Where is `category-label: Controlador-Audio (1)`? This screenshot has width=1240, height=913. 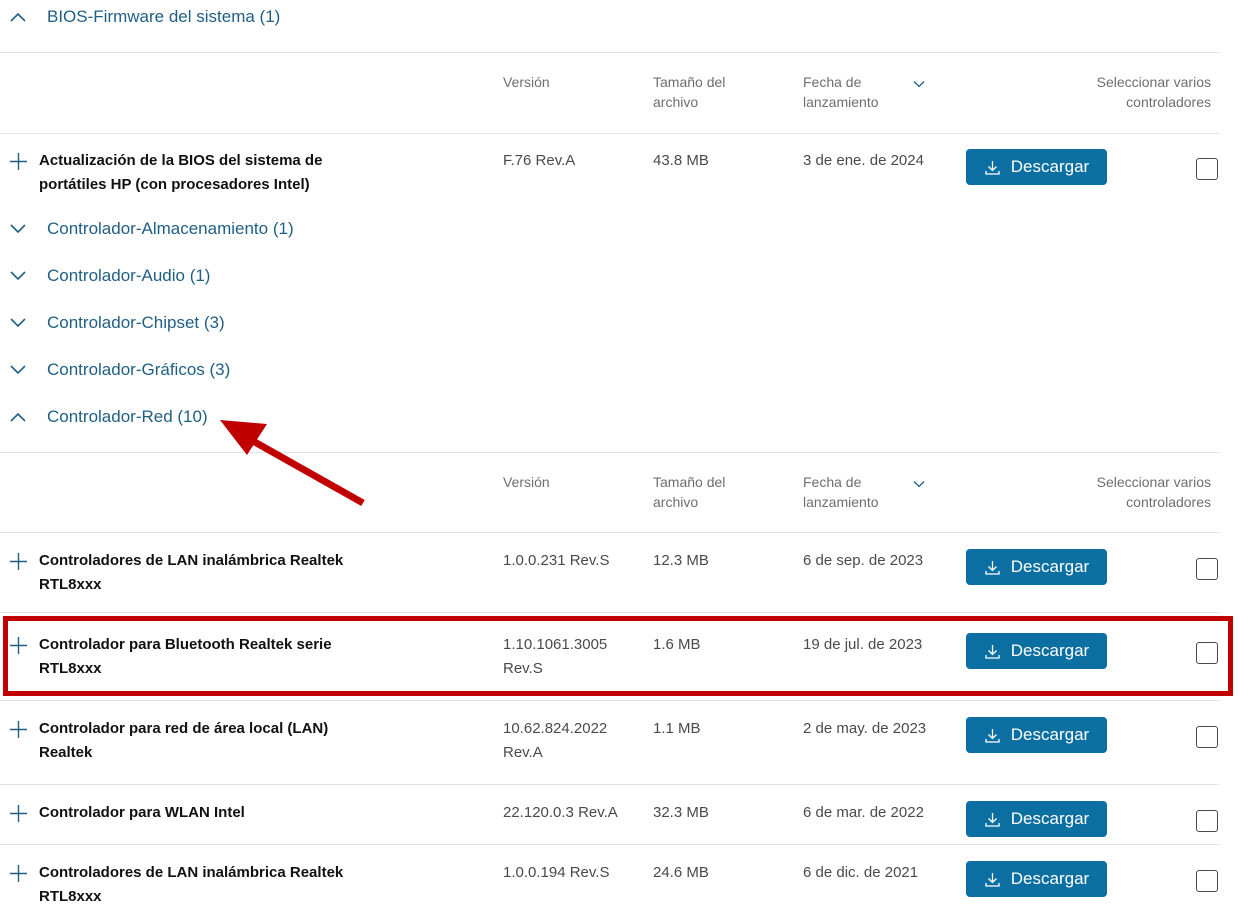
category-label: Controlador-Audio (1) is located at coordinates (129, 275).